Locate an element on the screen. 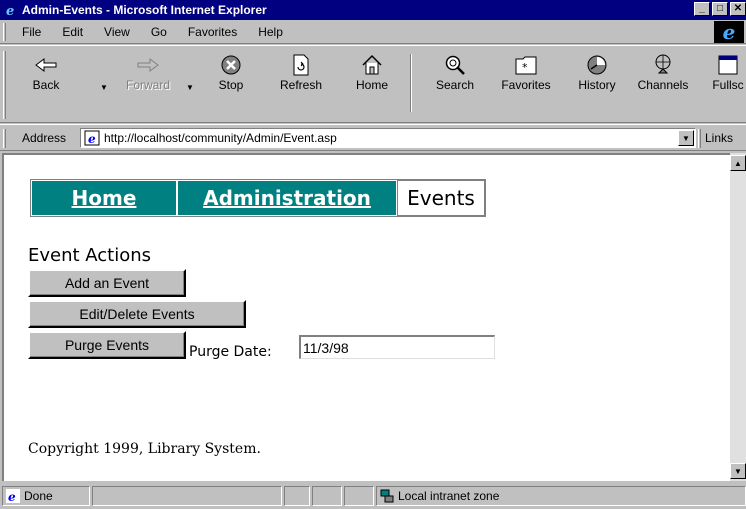  channels-label: Channels is located at coordinates (663, 85).